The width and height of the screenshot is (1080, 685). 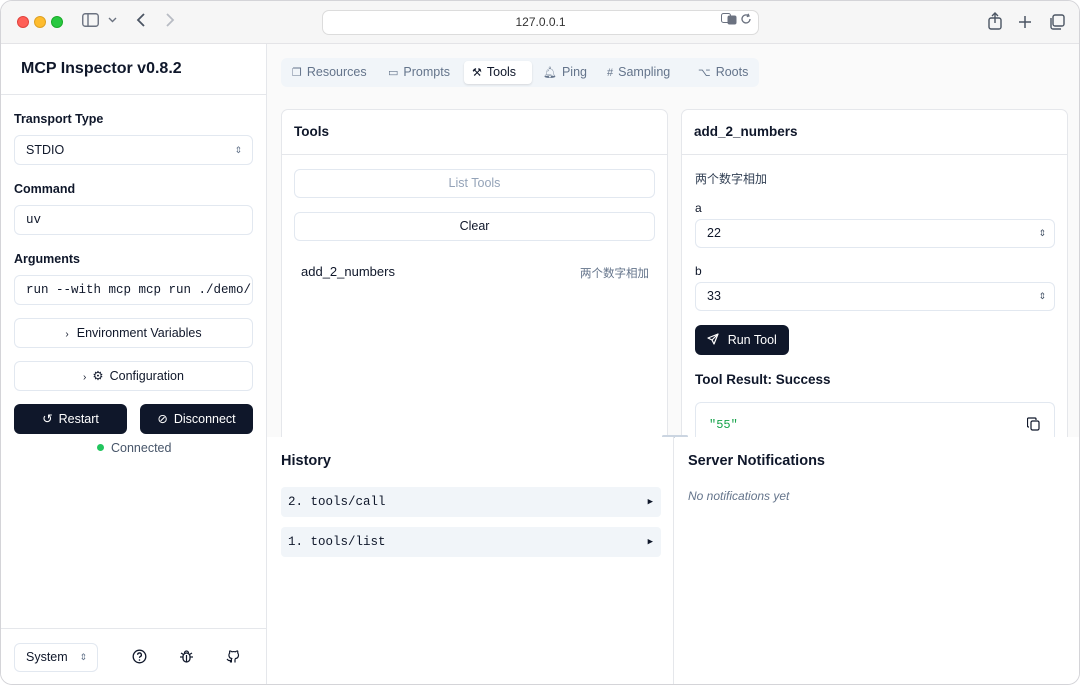 I want to click on transport-type-label: Transport Type, so click(x=59, y=119).